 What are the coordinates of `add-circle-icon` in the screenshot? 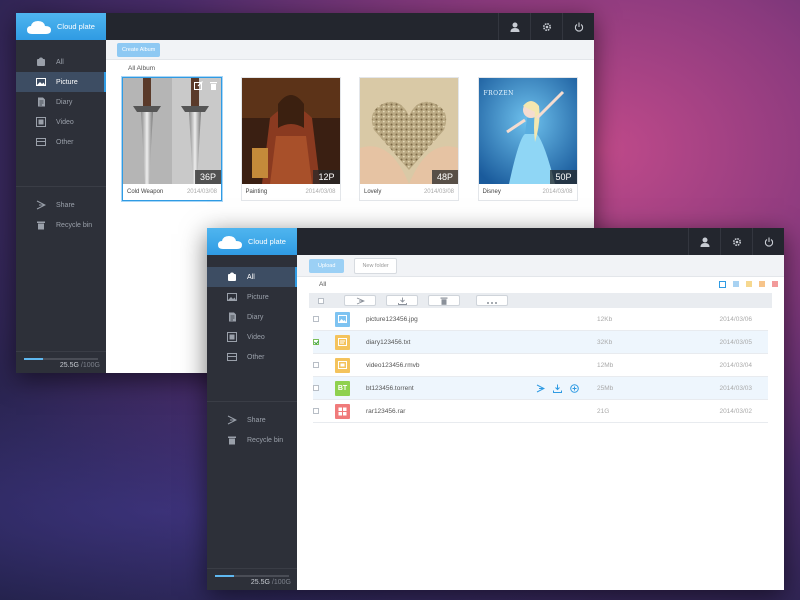 It's located at (574, 388).